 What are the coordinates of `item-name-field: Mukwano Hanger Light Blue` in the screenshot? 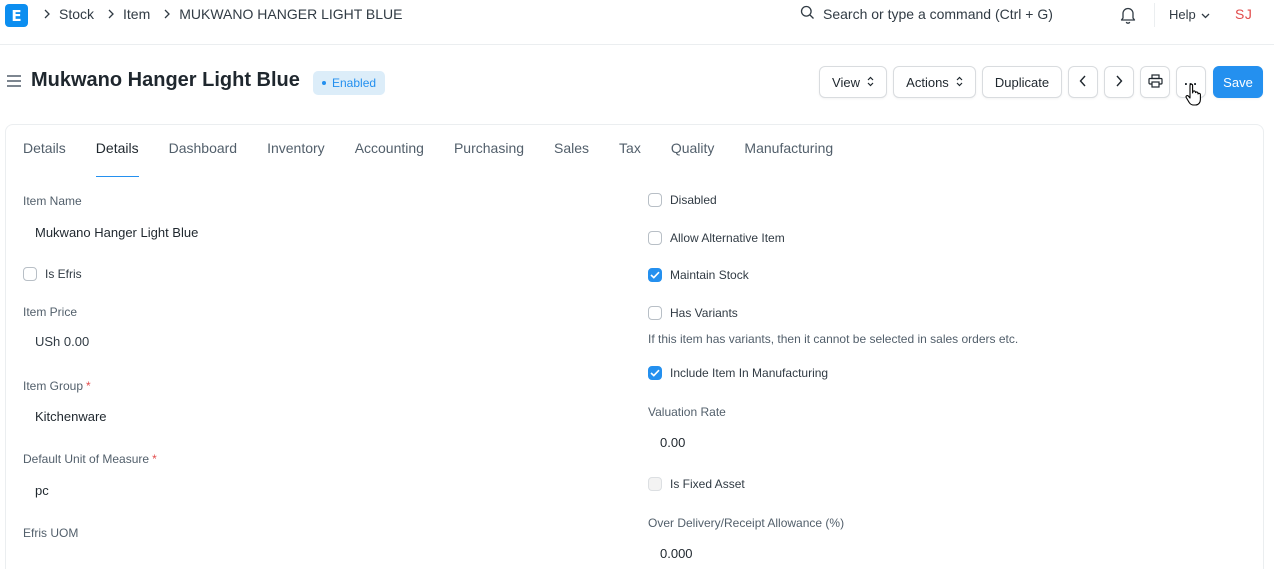 It's located at (116, 232).